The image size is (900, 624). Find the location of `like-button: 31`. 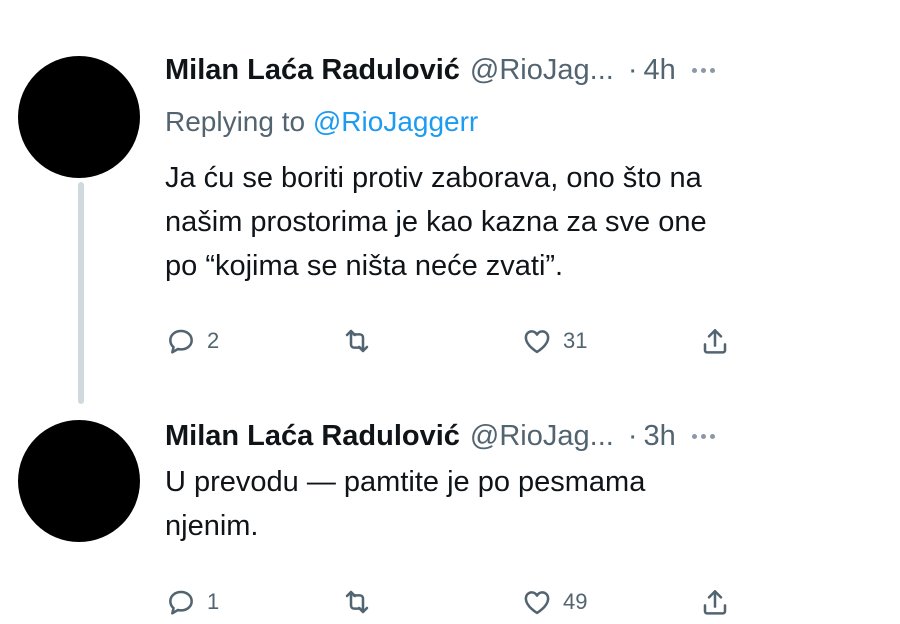

like-button: 31 is located at coordinates (554, 341).